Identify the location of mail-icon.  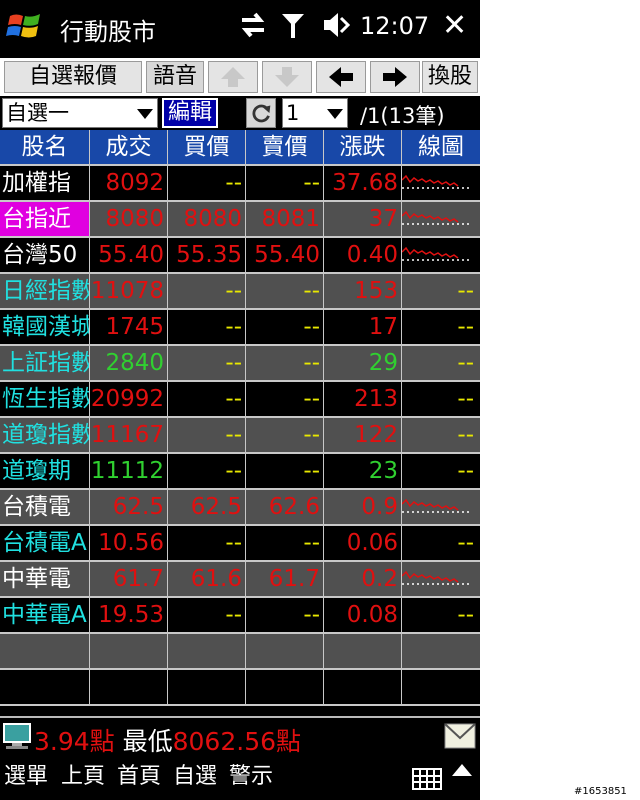
(460, 736).